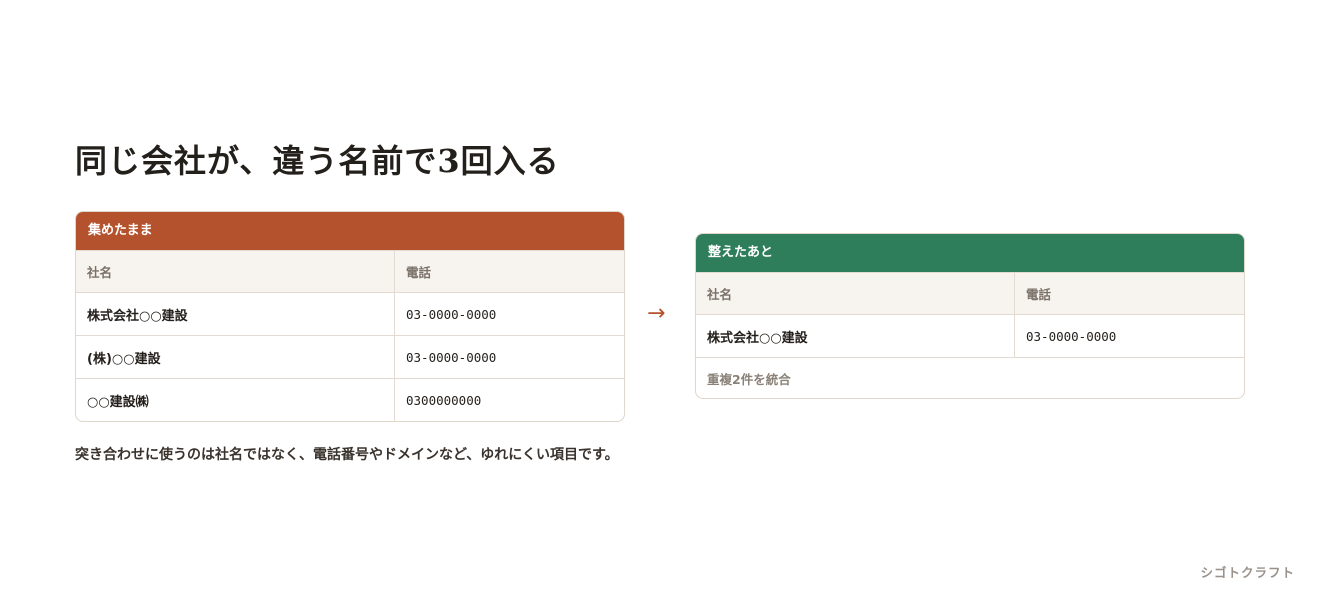 The image size is (1320, 600). I want to click on table-row: (株)○○建設 03-0000-0000, so click(350, 357).